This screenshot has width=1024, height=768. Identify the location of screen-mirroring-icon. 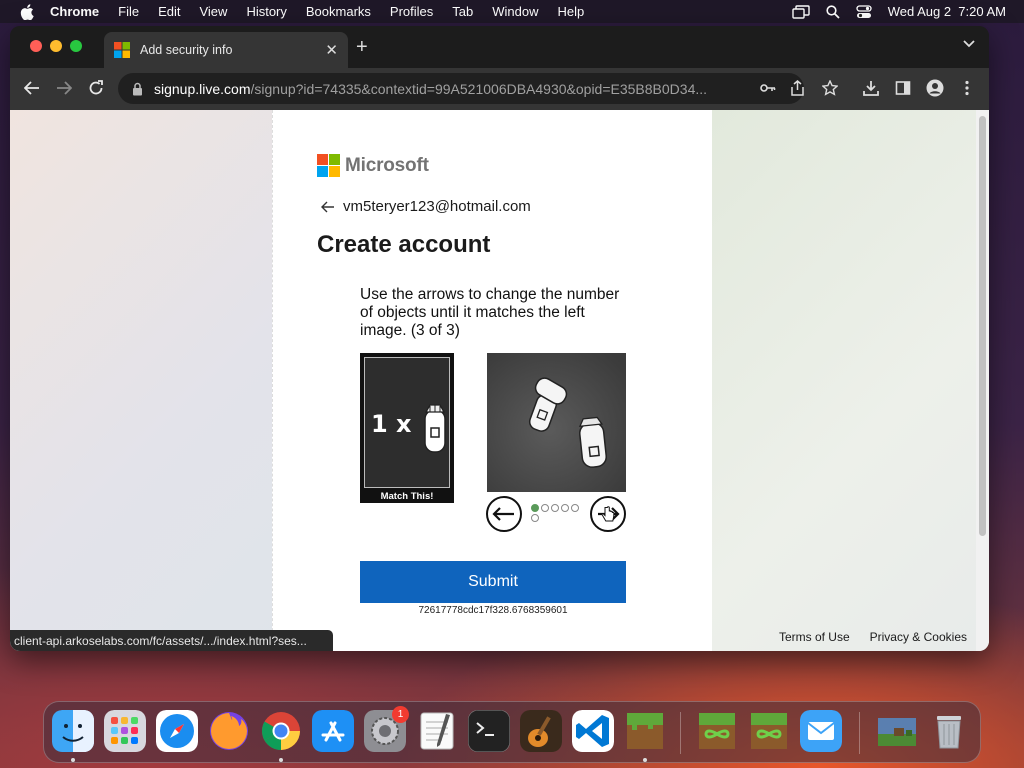
(801, 11).